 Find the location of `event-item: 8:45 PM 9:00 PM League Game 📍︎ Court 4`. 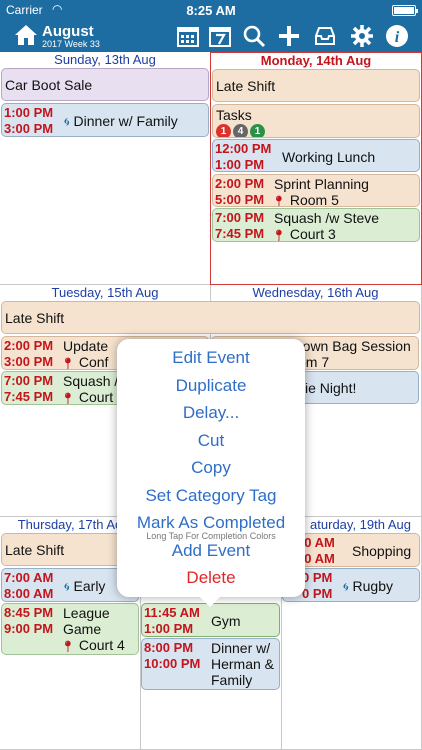

event-item: 8:45 PM 9:00 PM League Game 📍︎ Court 4 is located at coordinates (70, 629).